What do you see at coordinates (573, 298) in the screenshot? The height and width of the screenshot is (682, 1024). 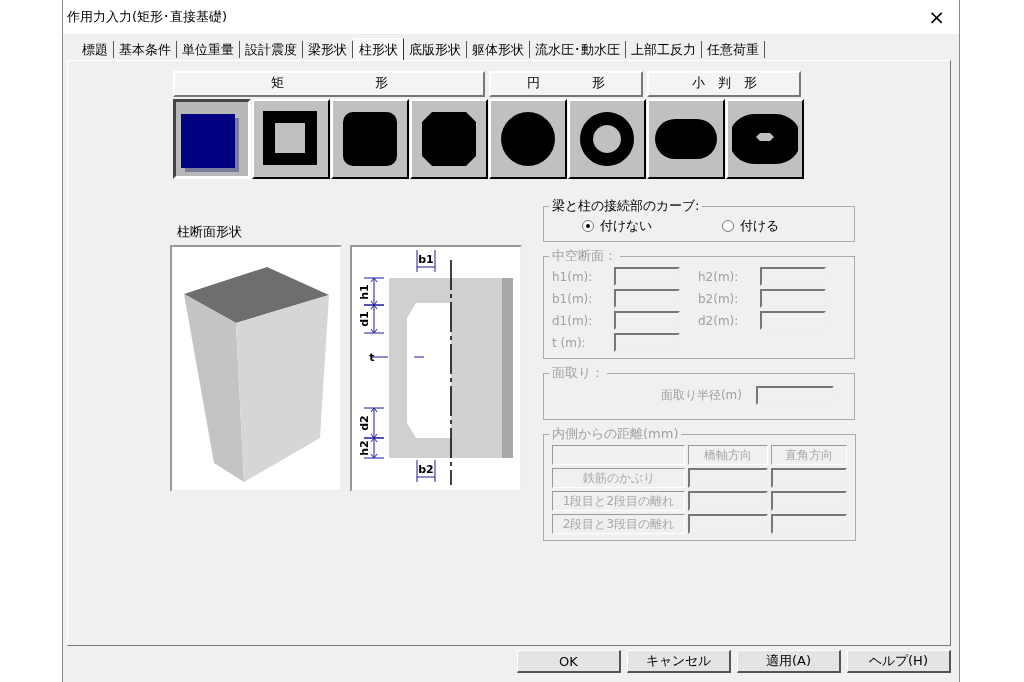 I see `field-label: b1(m):` at bounding box center [573, 298].